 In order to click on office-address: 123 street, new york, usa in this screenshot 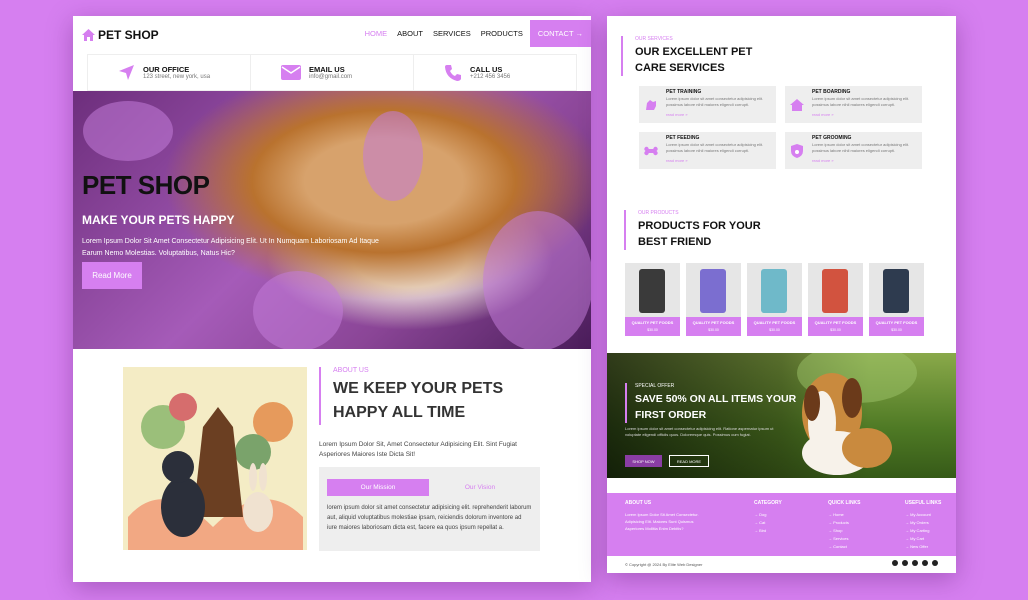, I will do `click(177, 77)`.